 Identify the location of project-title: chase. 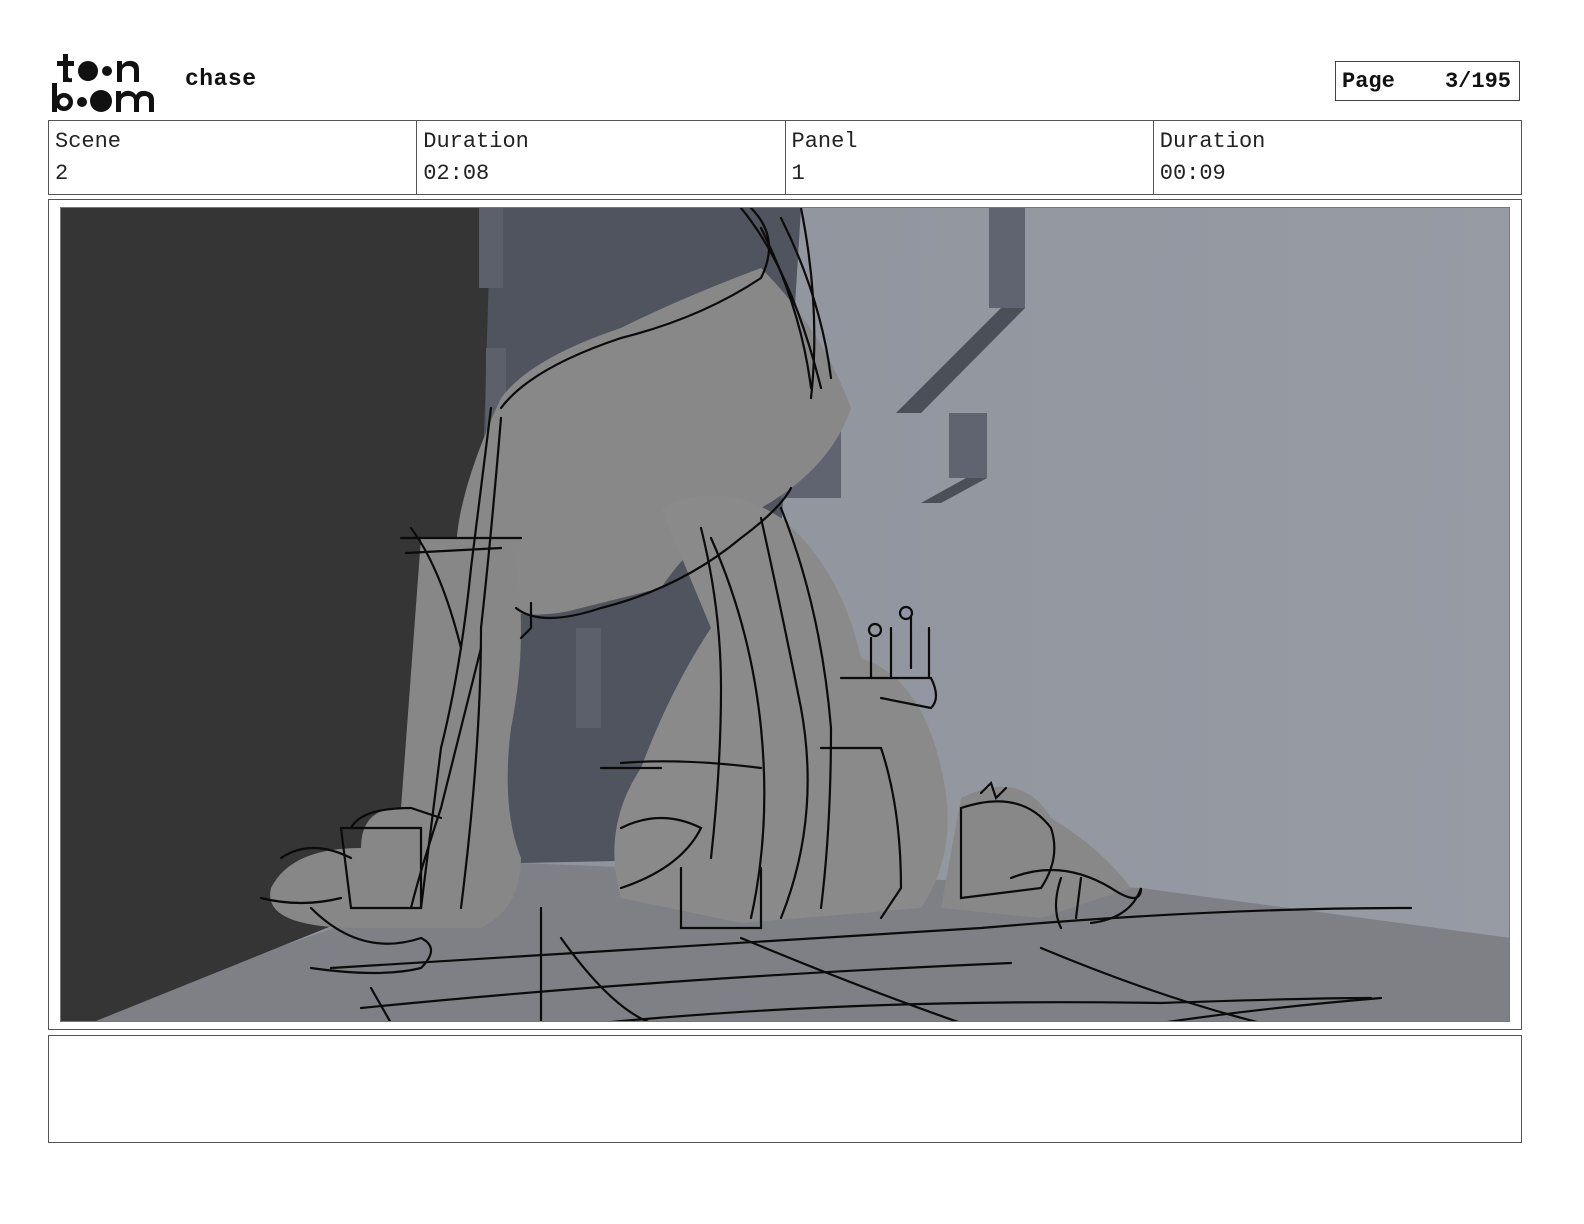
(221, 79).